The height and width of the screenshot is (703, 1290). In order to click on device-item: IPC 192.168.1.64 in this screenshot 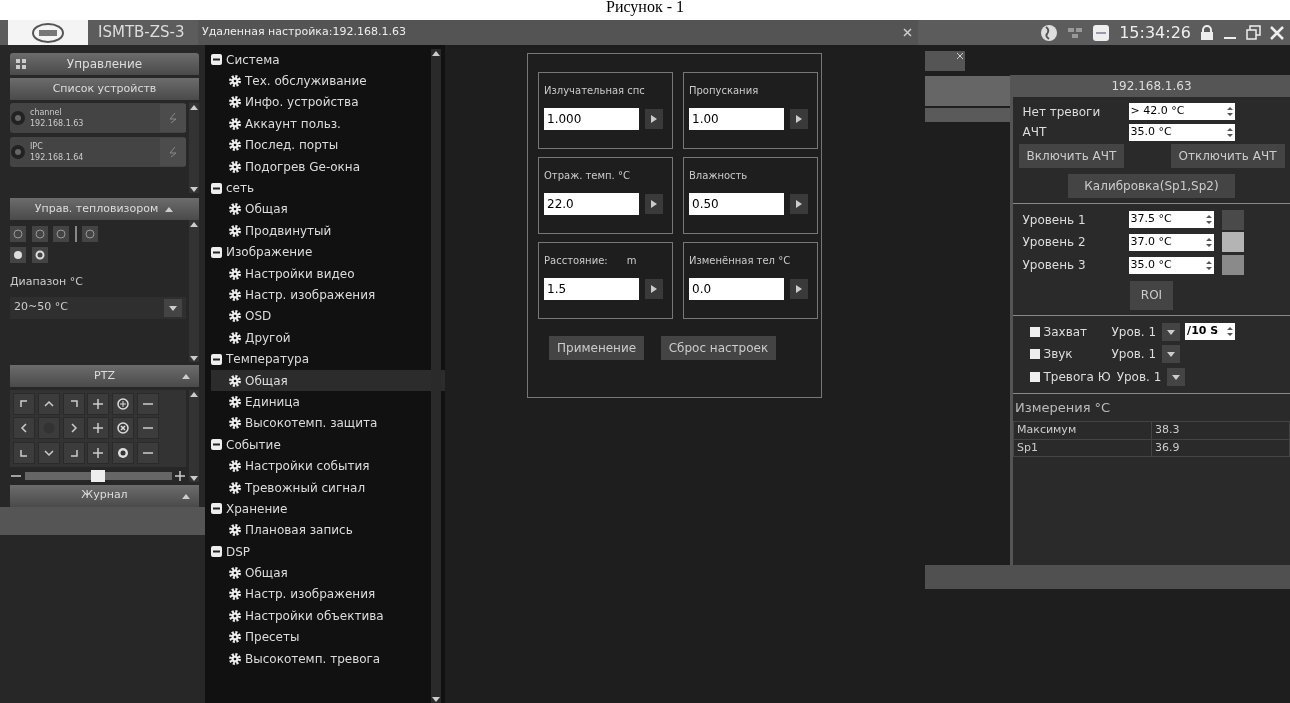, I will do `click(98, 151)`.